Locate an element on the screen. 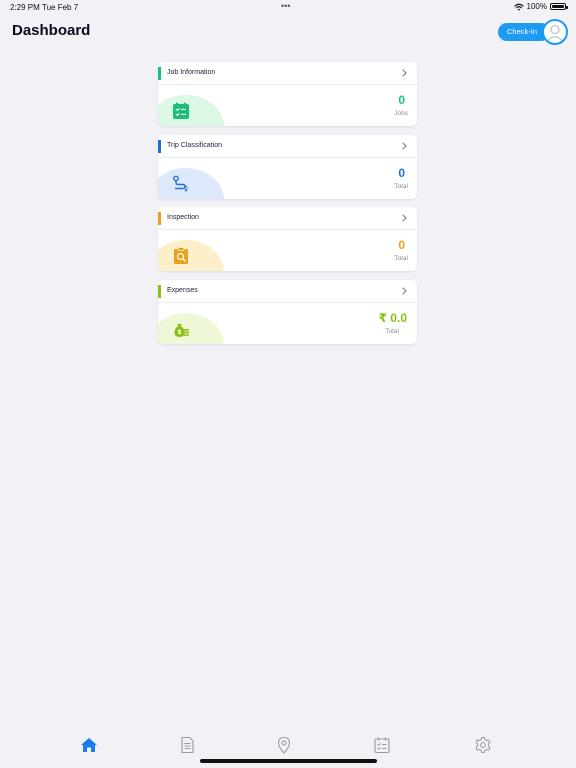  status-bar: 2:29 PM Tue Feb 7 ••• 100% is located at coordinates (288, 7).